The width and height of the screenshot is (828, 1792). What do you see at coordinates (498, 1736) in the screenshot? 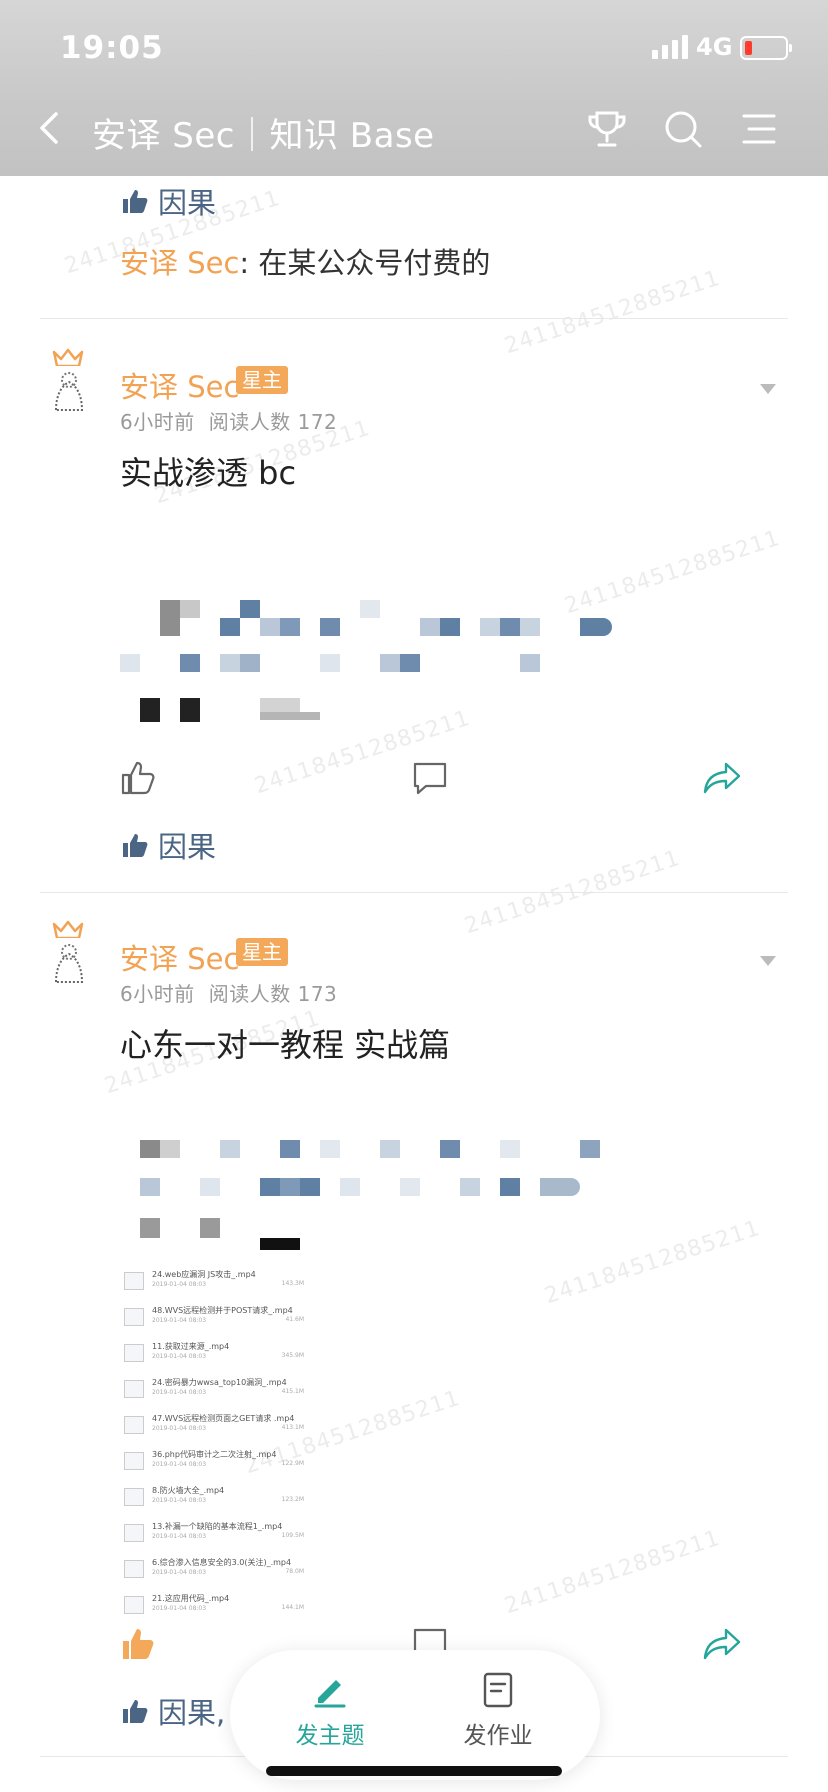
I see `publish-homework-label: 发作业` at bounding box center [498, 1736].